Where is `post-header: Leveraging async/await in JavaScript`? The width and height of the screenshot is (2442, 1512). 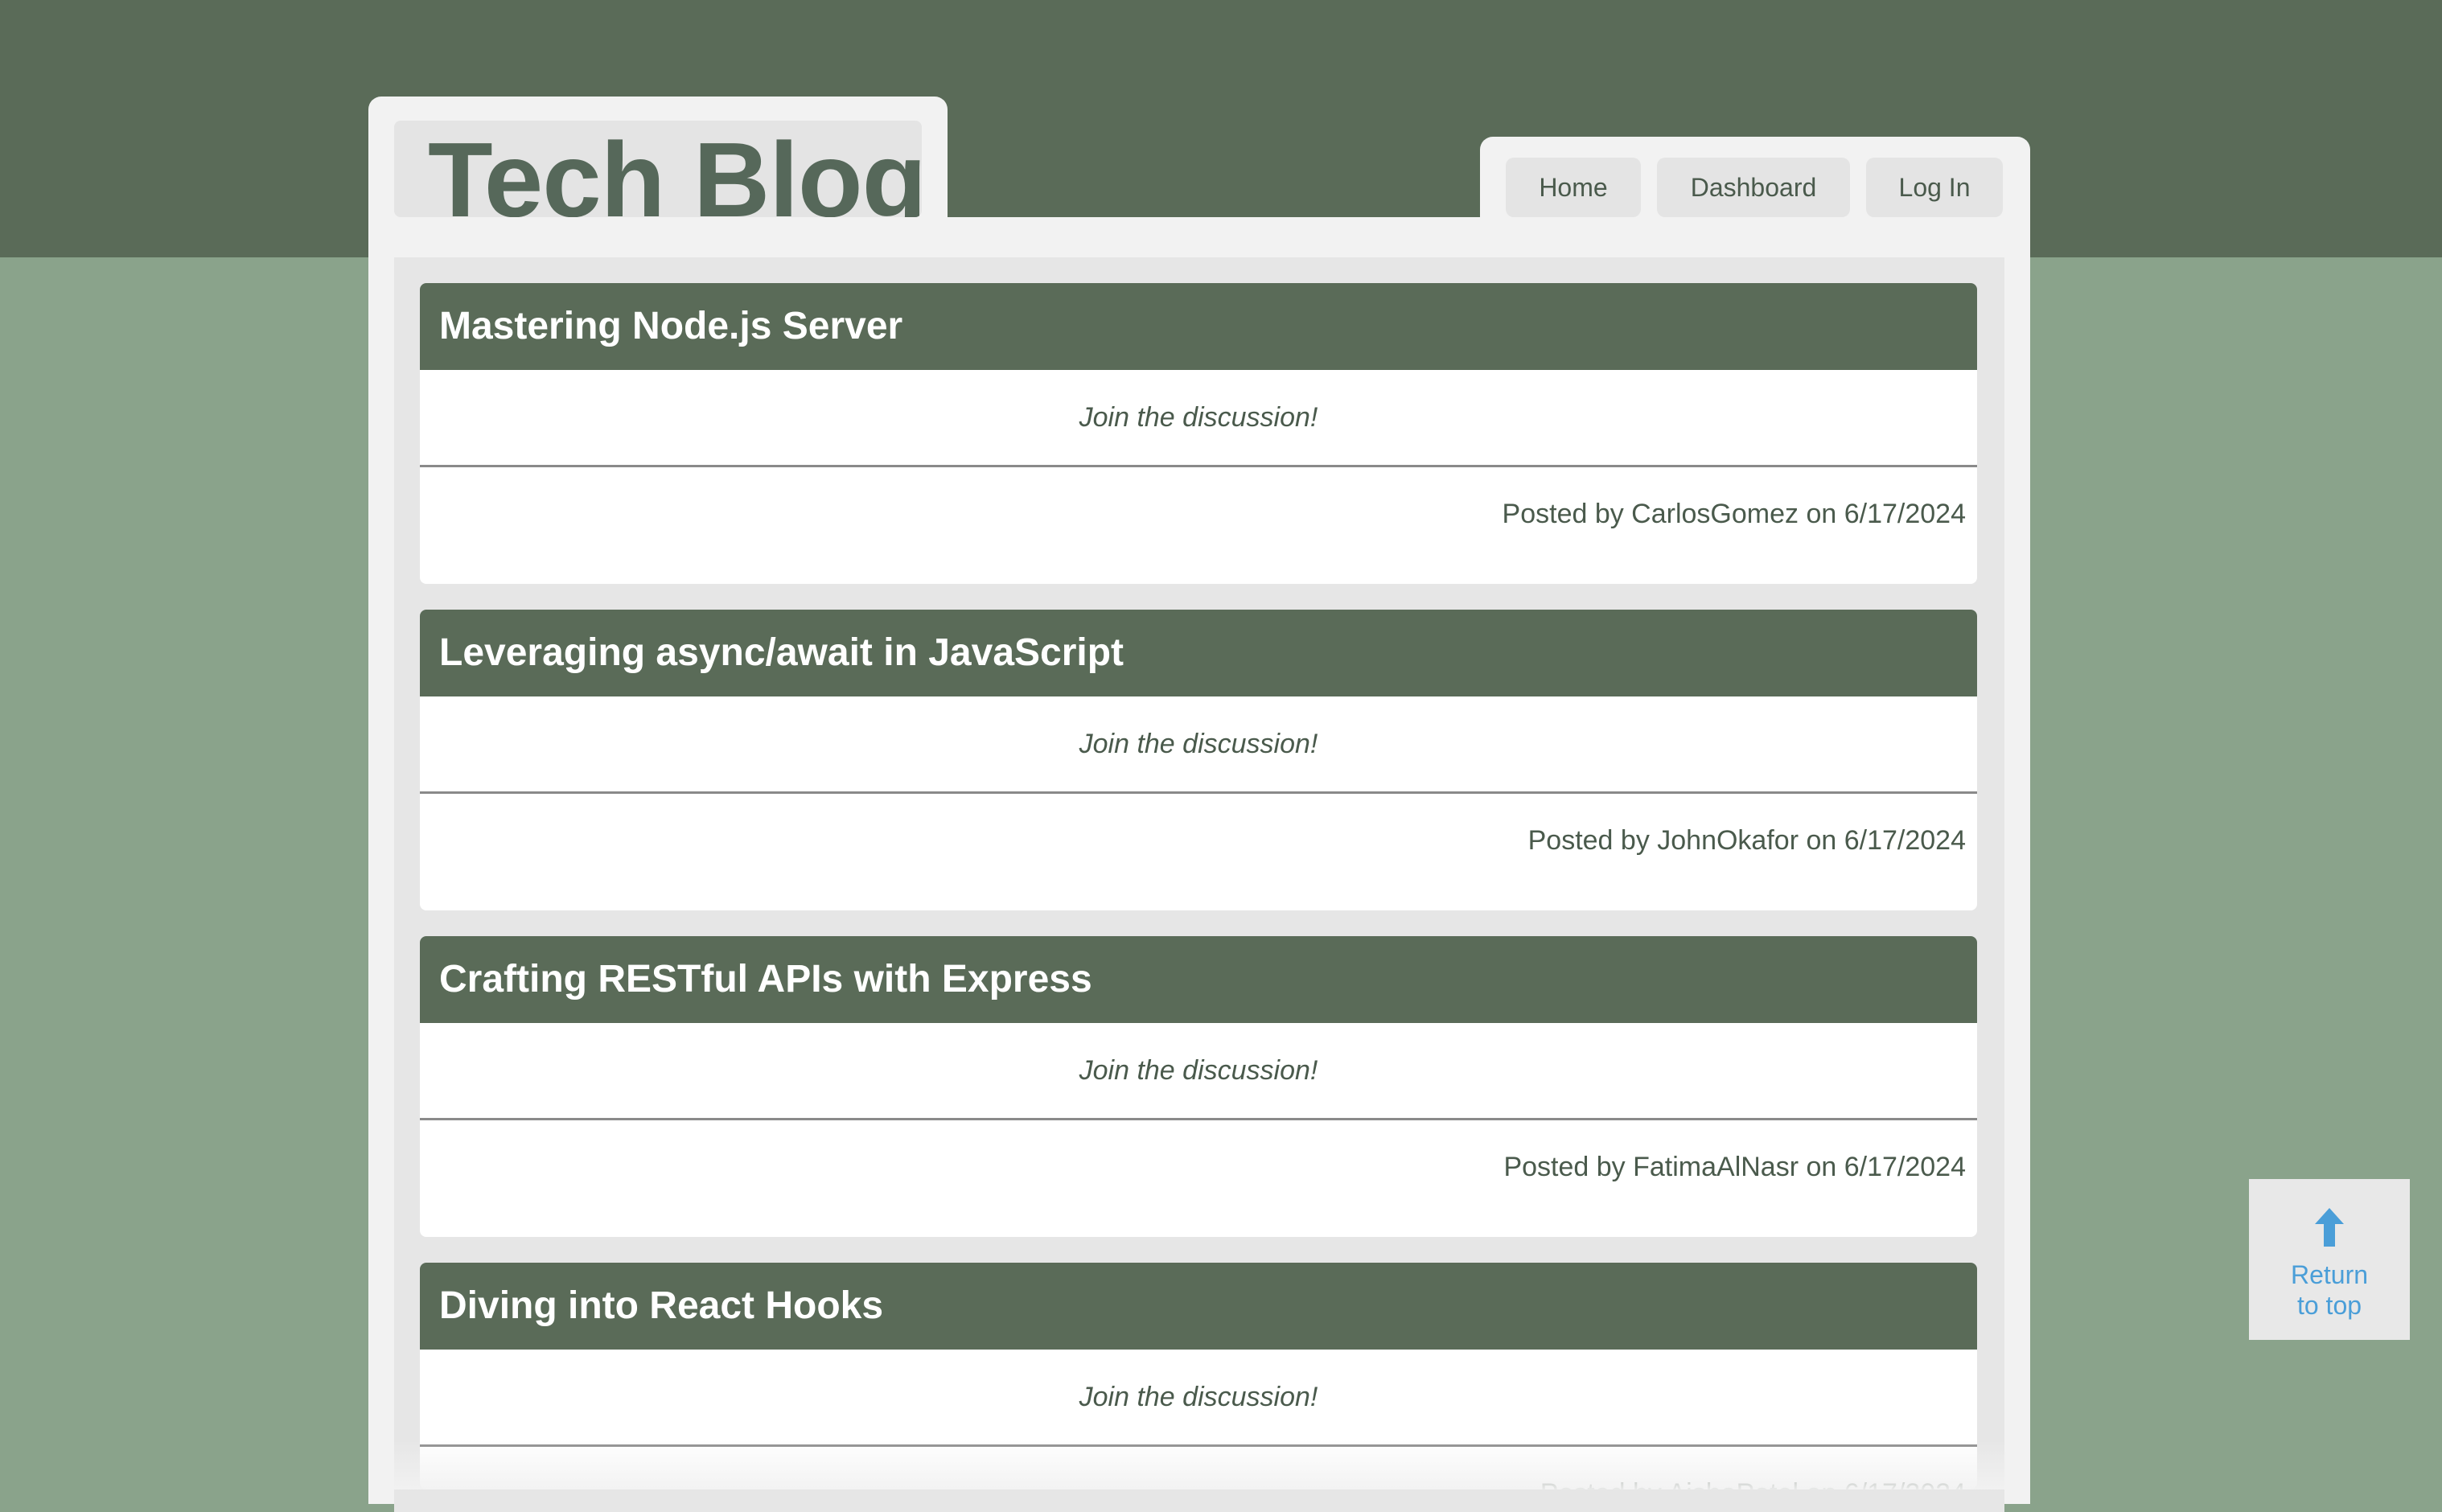 post-header: Leveraging async/await in JavaScript is located at coordinates (1198, 653).